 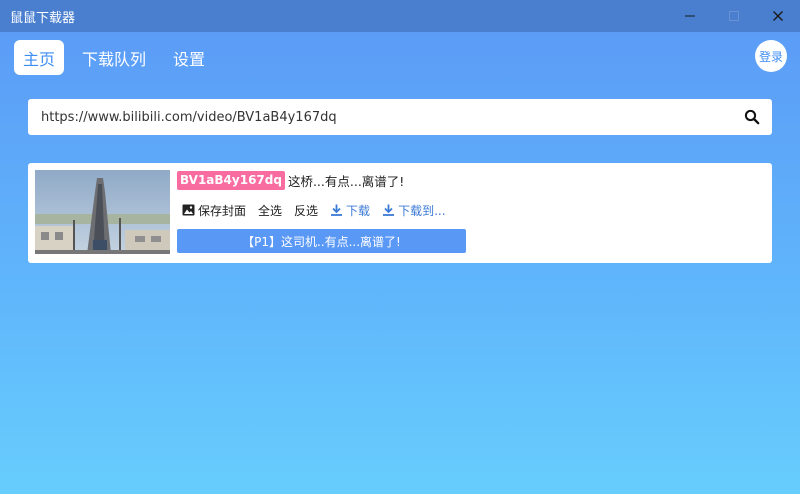 I want to click on invert-select-button: 反选, so click(x=306, y=210).